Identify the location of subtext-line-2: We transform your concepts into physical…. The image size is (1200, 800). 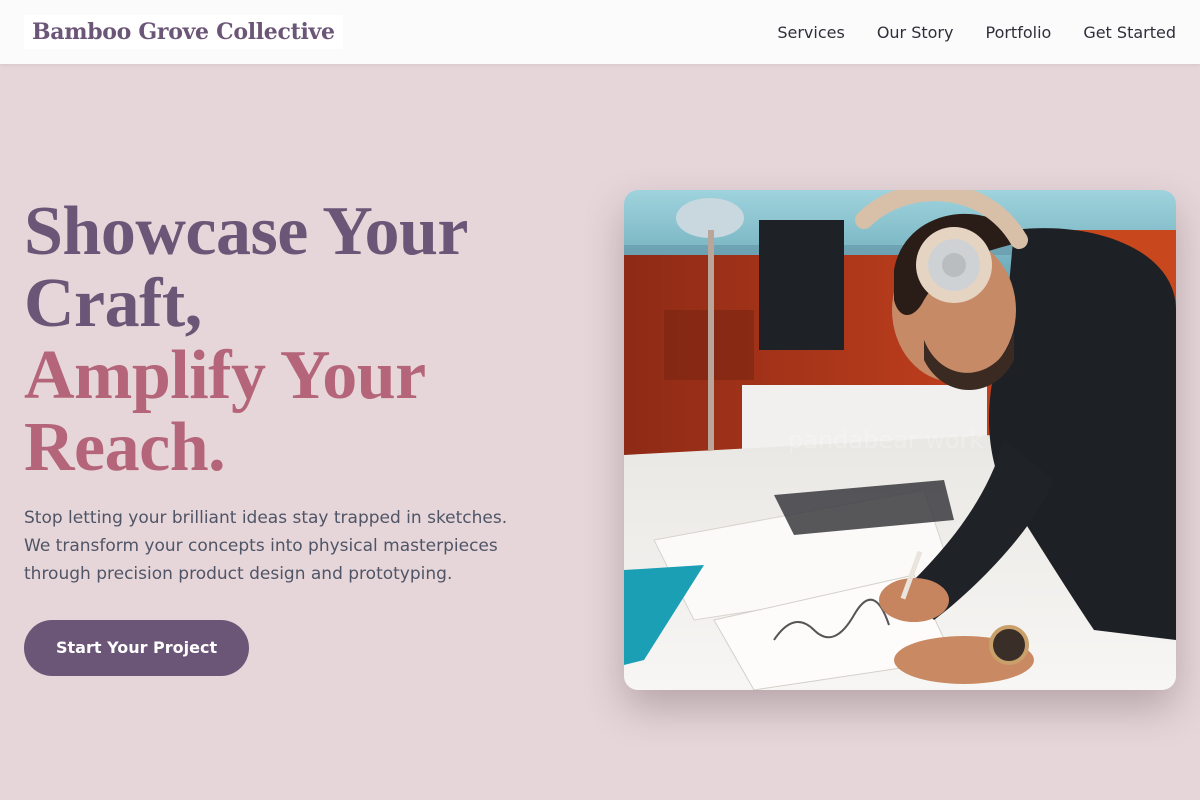
(261, 546).